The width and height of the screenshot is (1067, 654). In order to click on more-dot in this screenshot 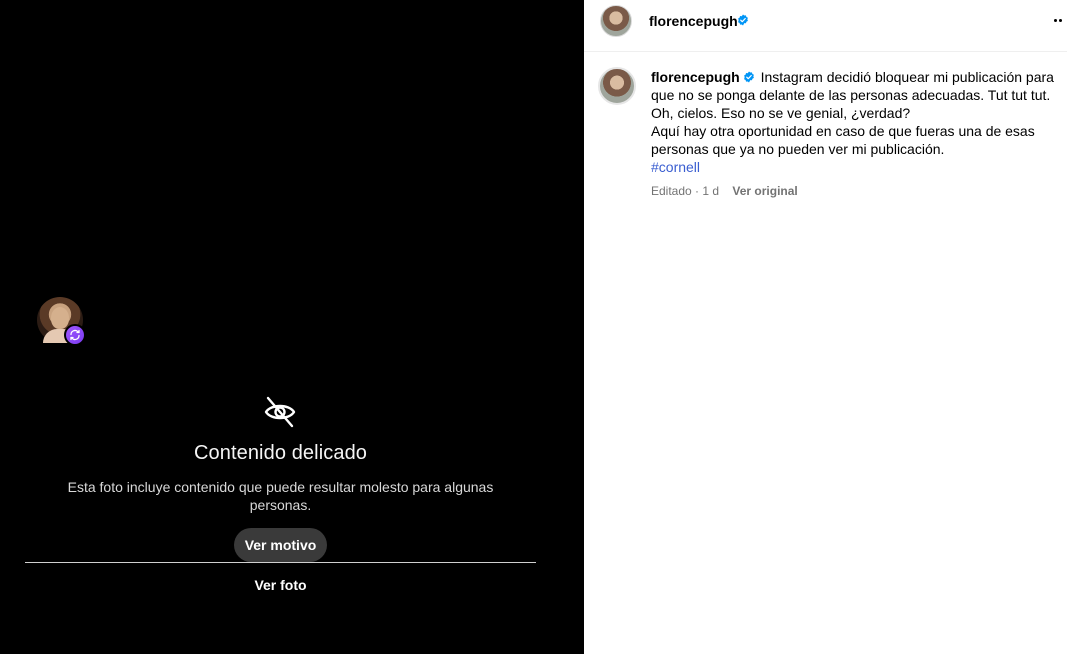, I will do `click(1060, 20)`.